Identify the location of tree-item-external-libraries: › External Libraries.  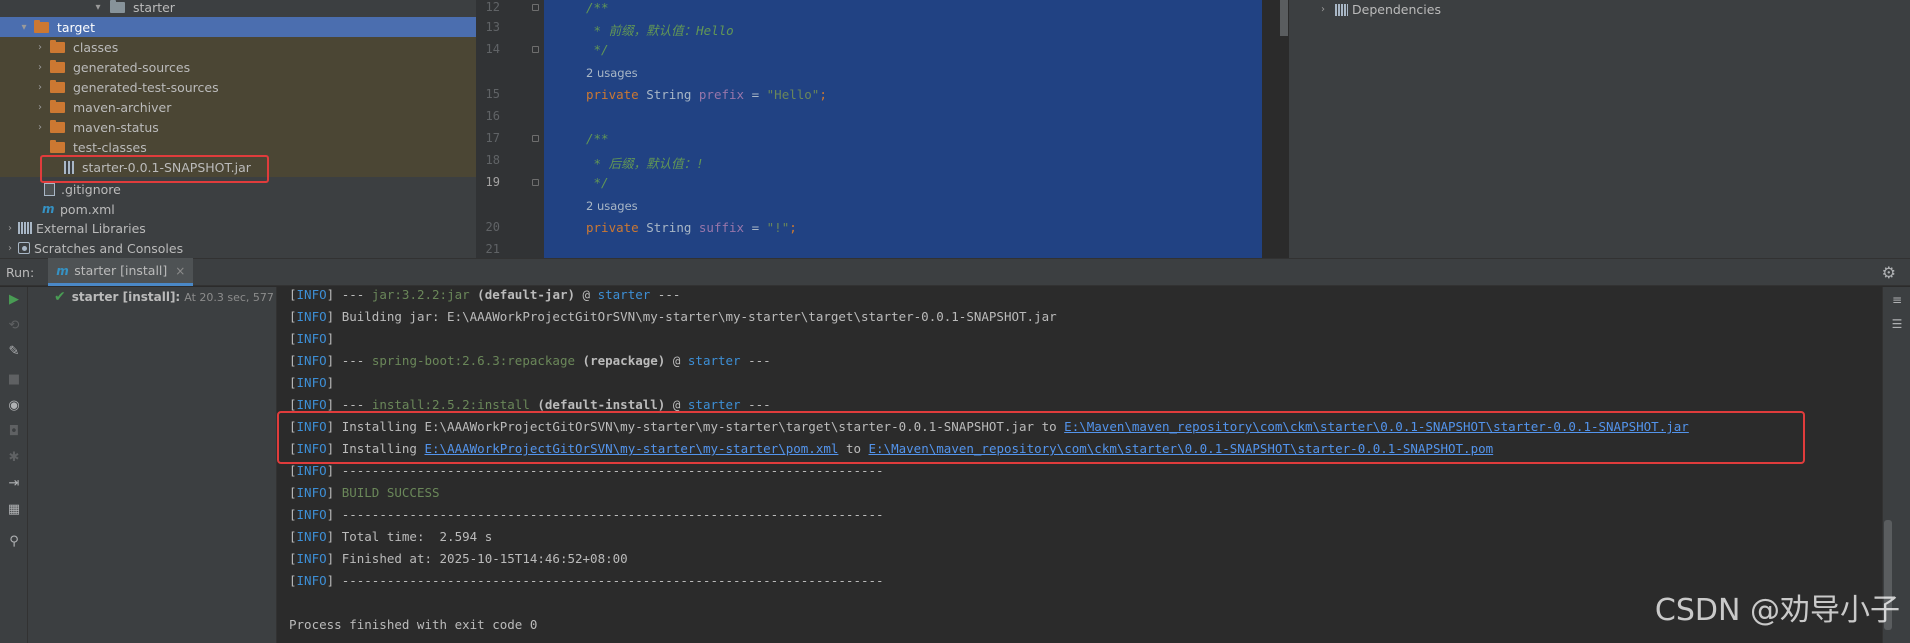
(238, 228).